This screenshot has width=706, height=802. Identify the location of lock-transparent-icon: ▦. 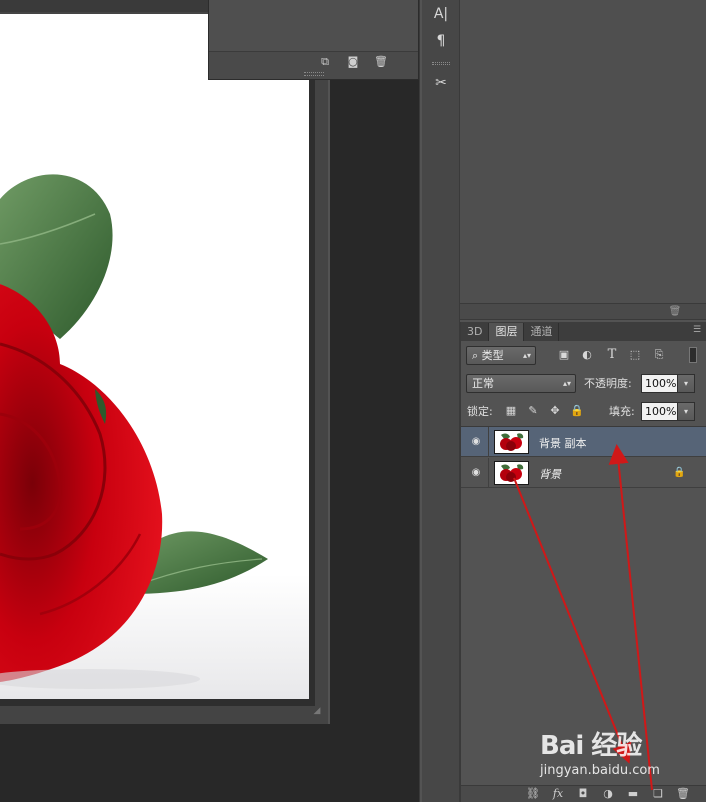
(511, 411).